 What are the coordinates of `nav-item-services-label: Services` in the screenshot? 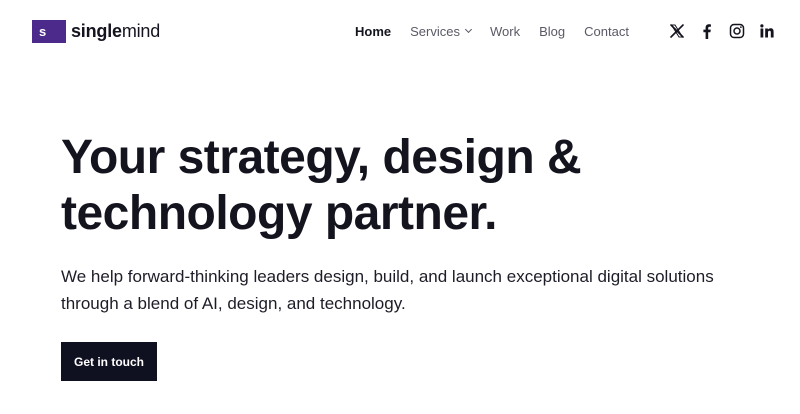 It's located at (435, 31).